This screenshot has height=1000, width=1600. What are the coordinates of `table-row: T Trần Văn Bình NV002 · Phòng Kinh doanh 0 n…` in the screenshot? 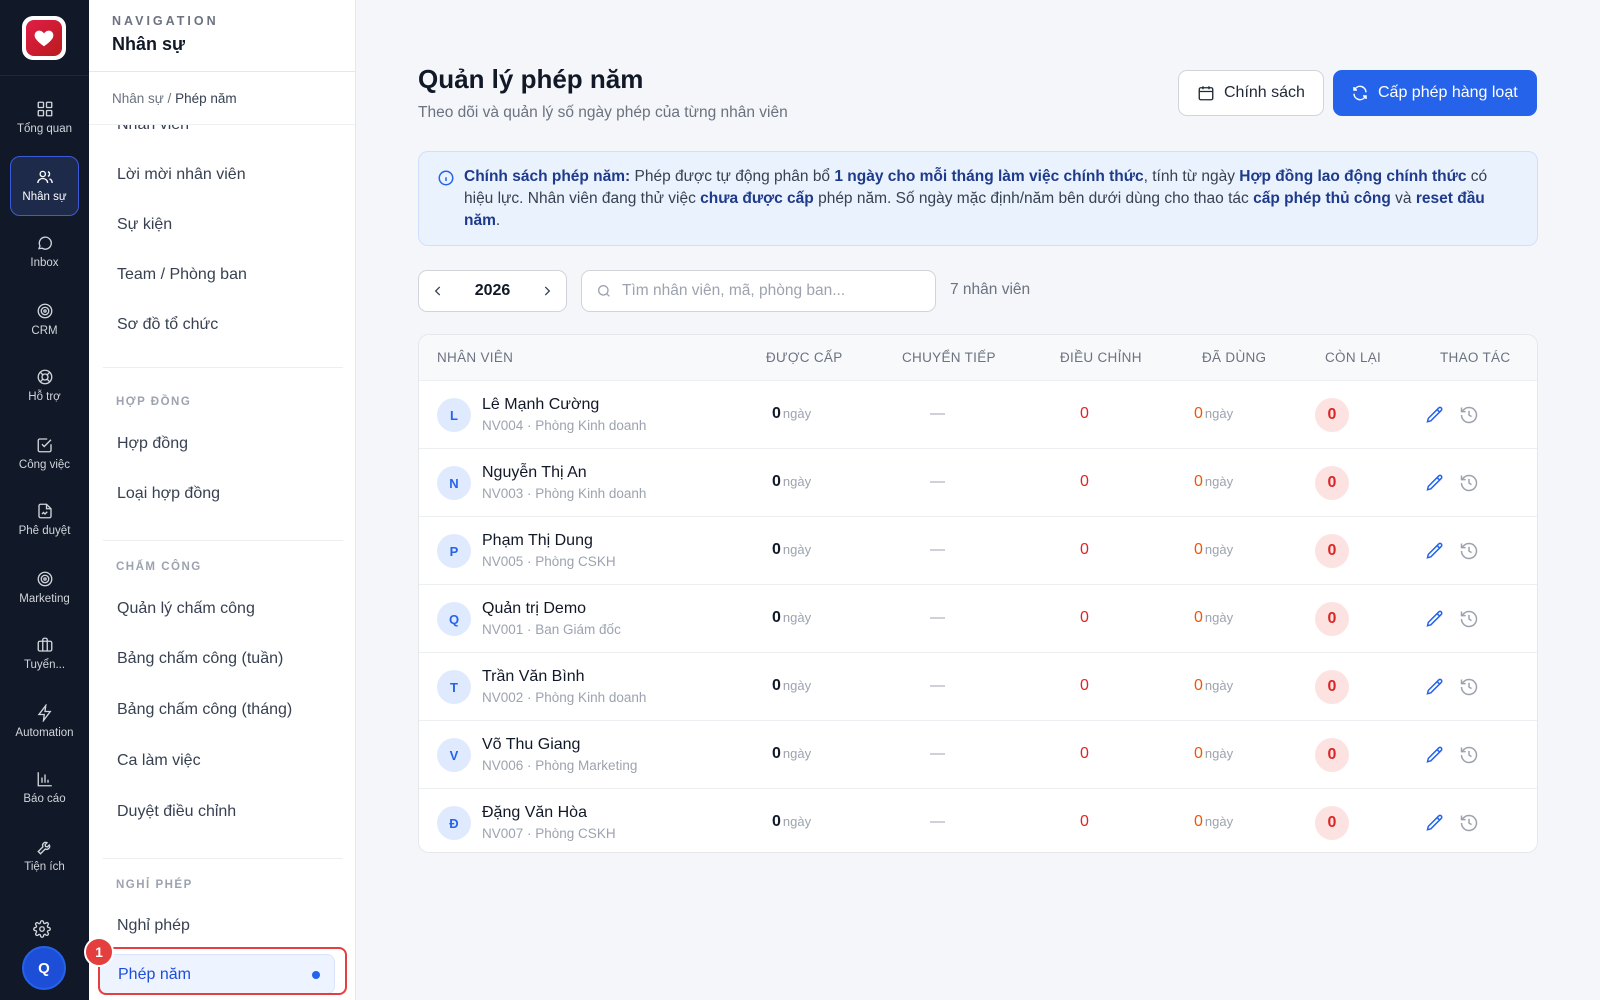 It's located at (978, 687).